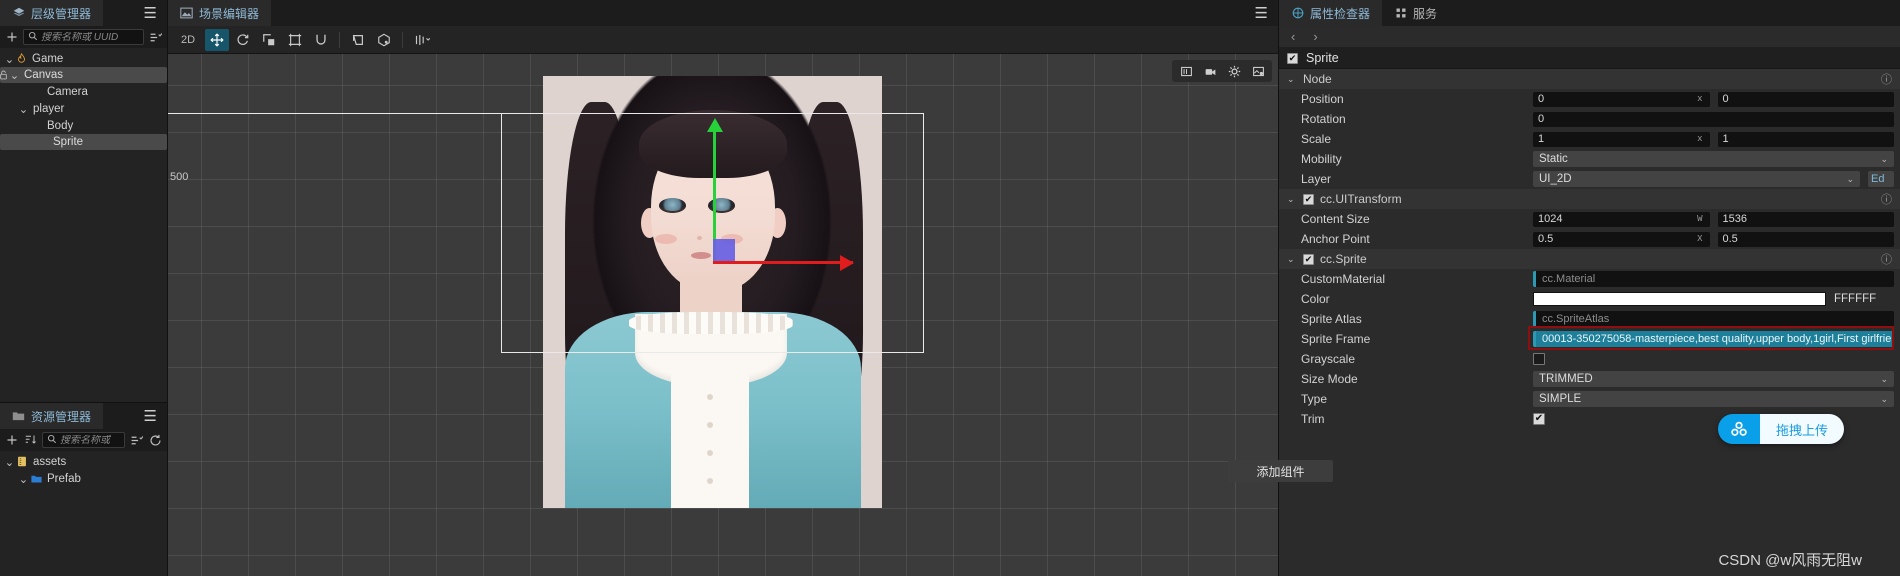 This screenshot has height=576, width=1900. What do you see at coordinates (1713, 119) in the screenshot?
I see `property-input: 0` at bounding box center [1713, 119].